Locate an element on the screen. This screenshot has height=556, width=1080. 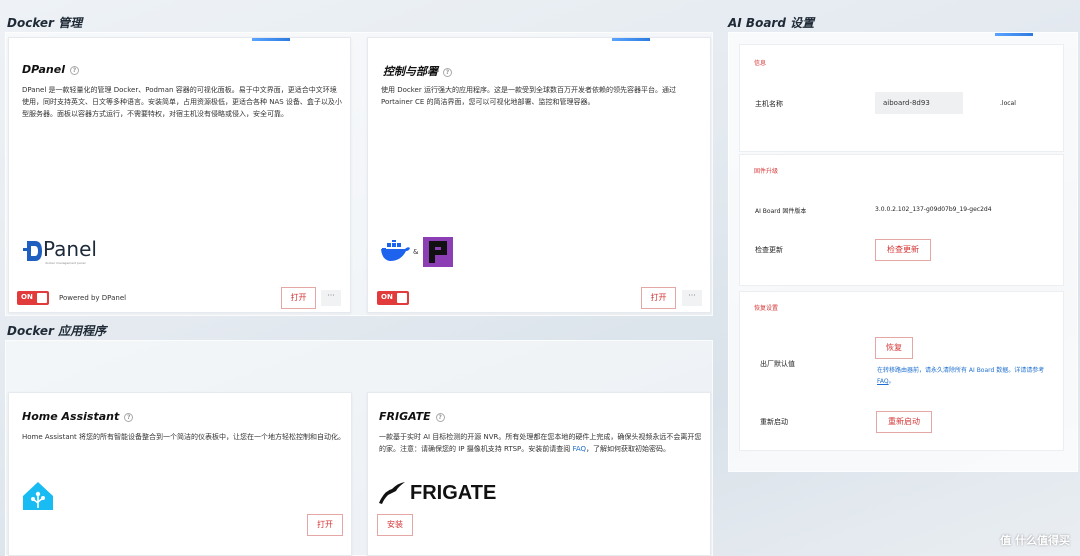
dpanel-toggle: ON is located at coordinates (33, 298).